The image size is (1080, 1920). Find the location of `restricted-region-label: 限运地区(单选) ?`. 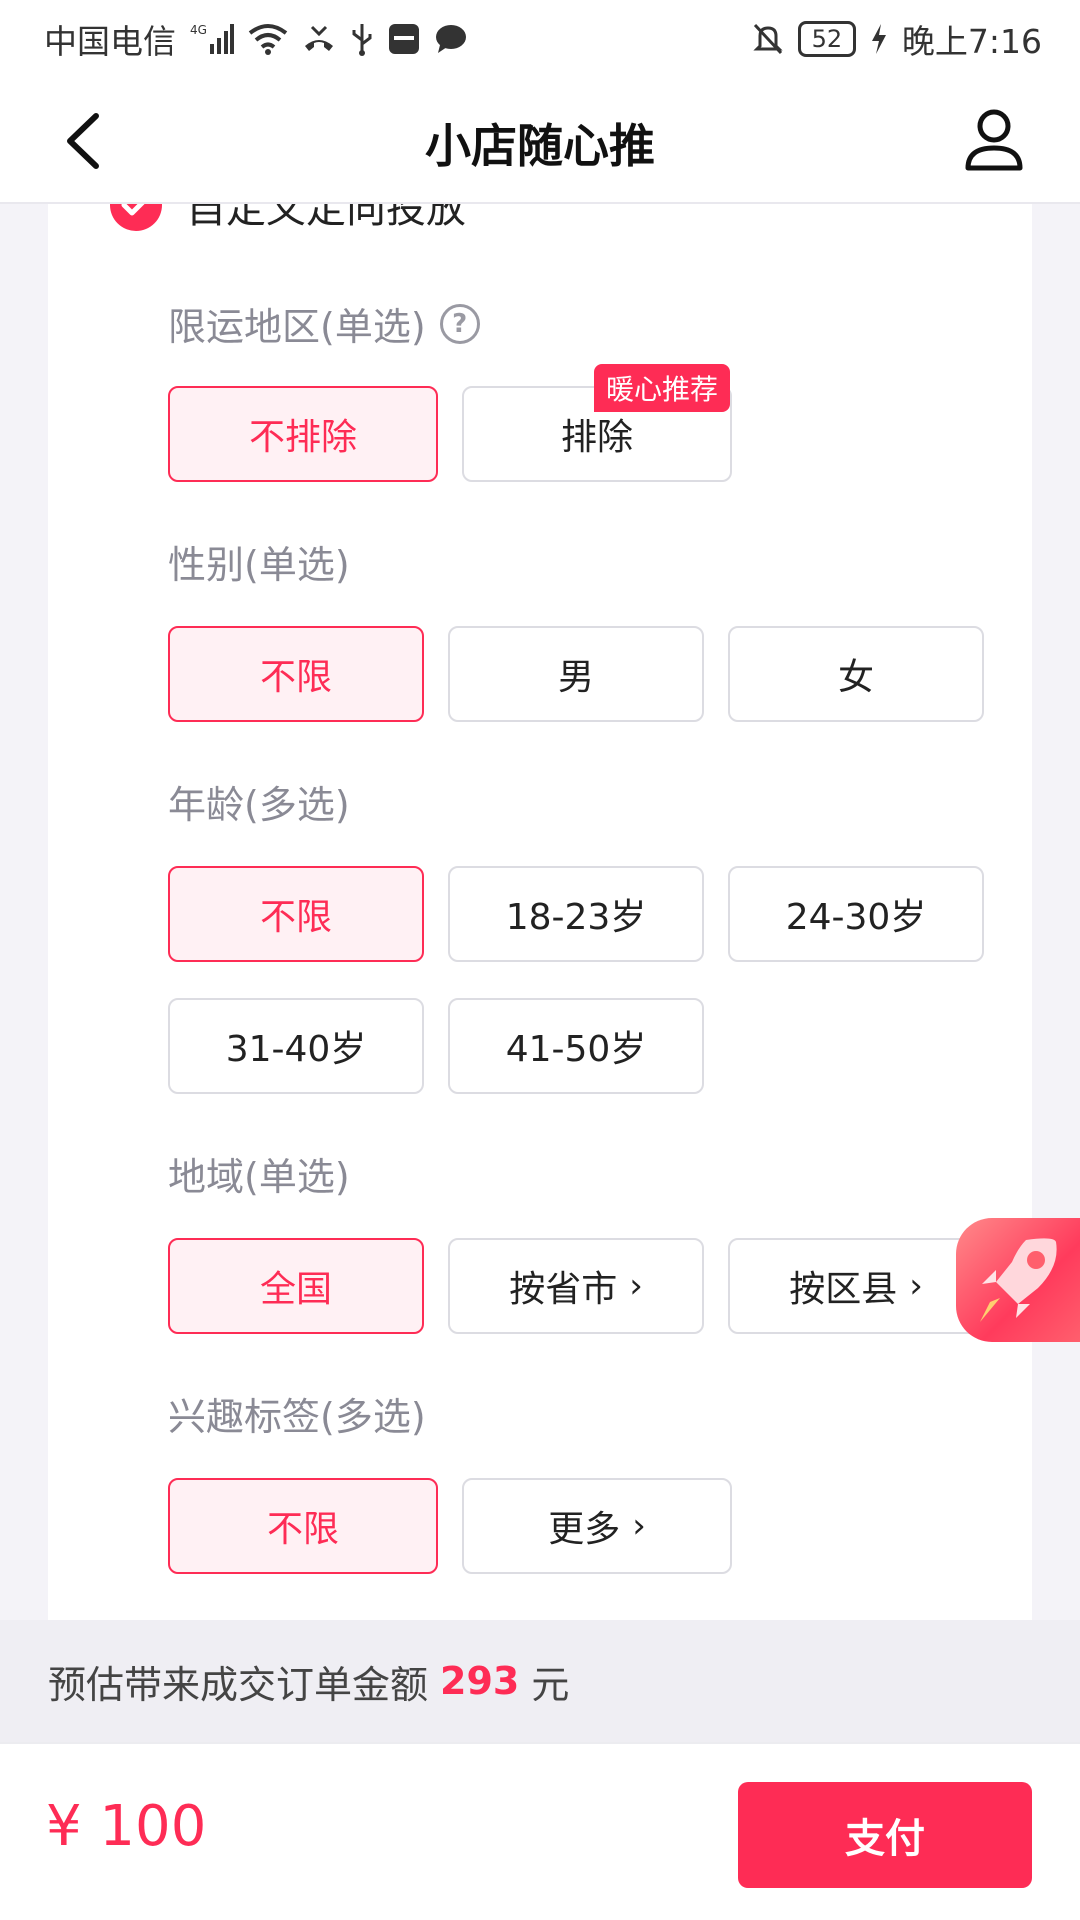

restricted-region-label: 限运地区(单选) ? is located at coordinates (324, 323).